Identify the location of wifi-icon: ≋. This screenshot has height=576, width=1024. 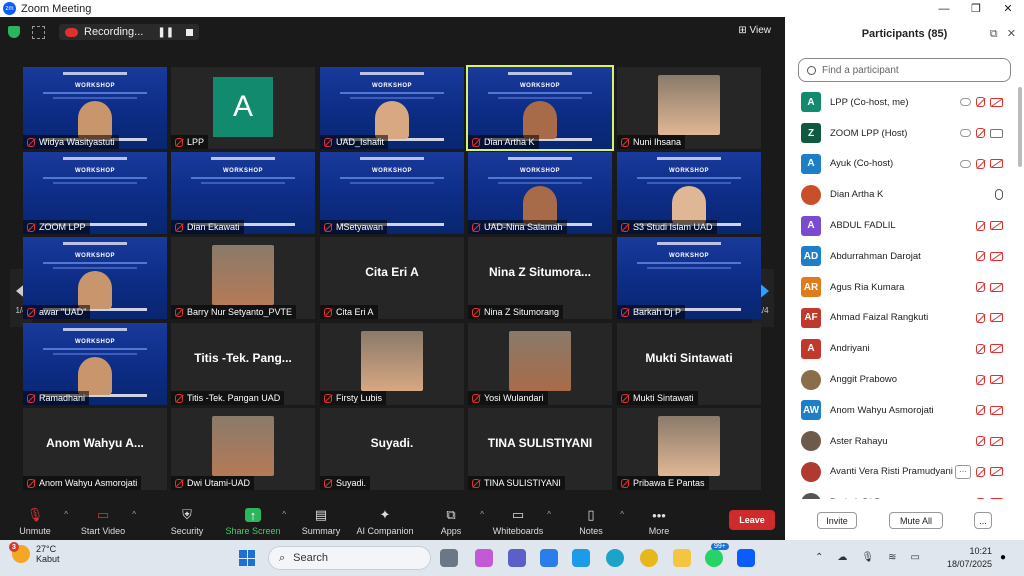
(892, 557).